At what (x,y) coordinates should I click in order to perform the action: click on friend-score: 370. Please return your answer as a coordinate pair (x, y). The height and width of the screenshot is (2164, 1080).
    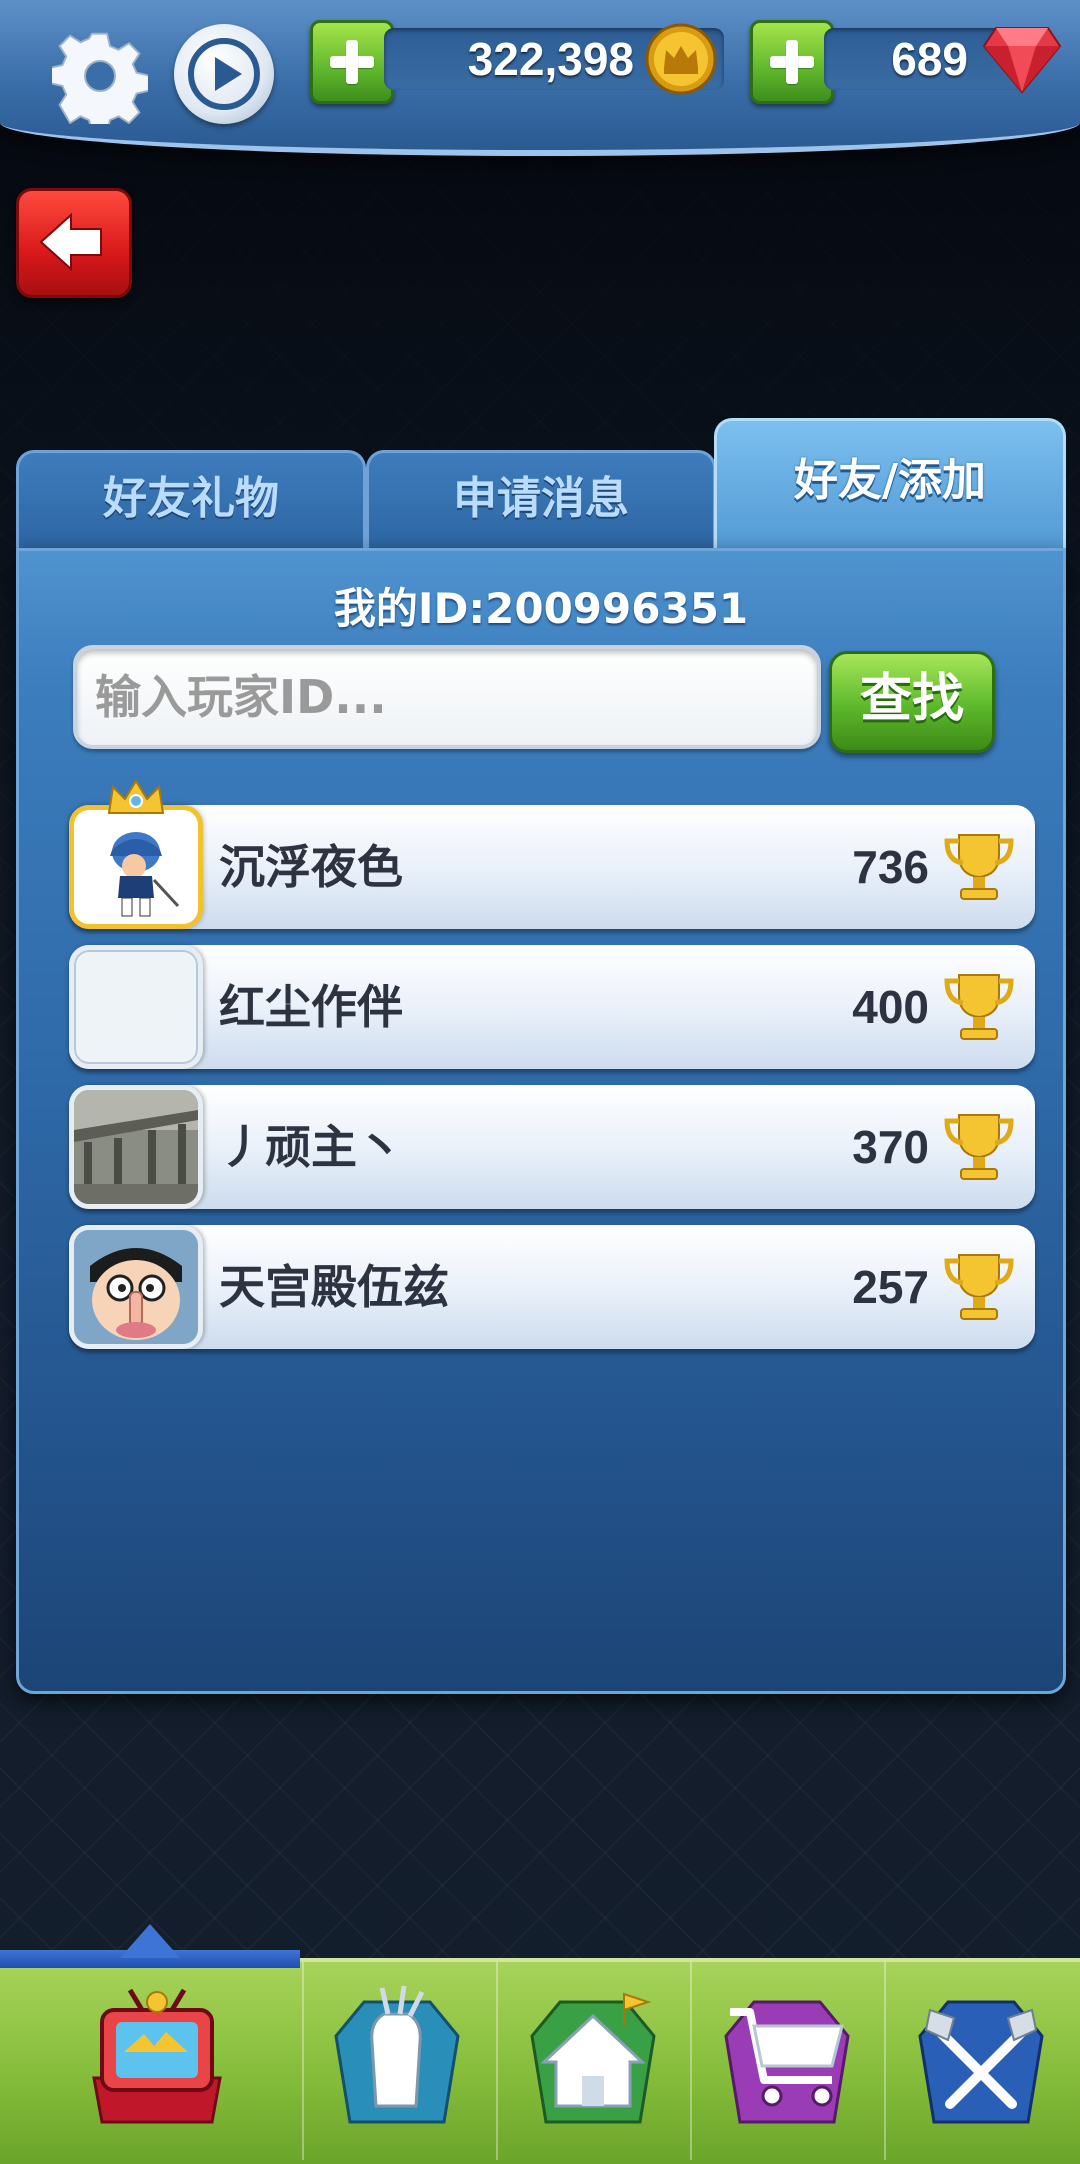
    Looking at the image, I should click on (890, 1147).